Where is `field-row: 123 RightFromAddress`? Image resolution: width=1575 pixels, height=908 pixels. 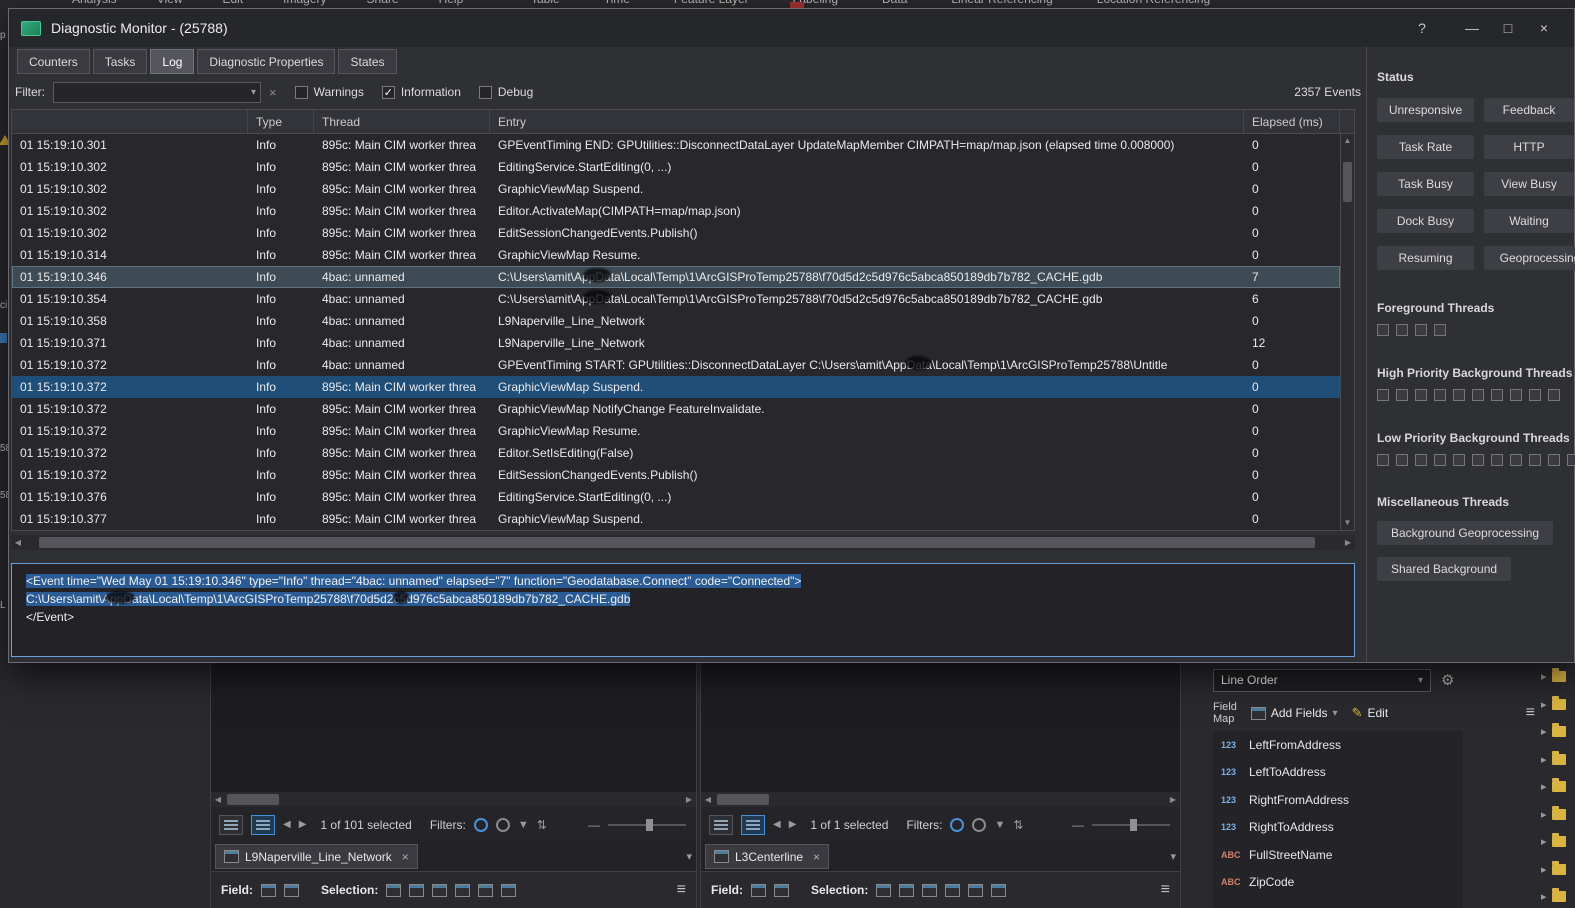 field-row: 123 RightFromAddress is located at coordinates (1338, 800).